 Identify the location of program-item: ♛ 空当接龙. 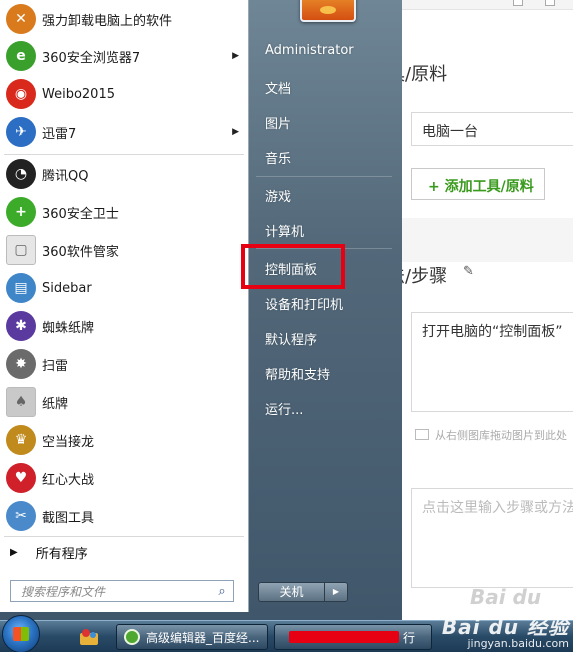
(124, 440).